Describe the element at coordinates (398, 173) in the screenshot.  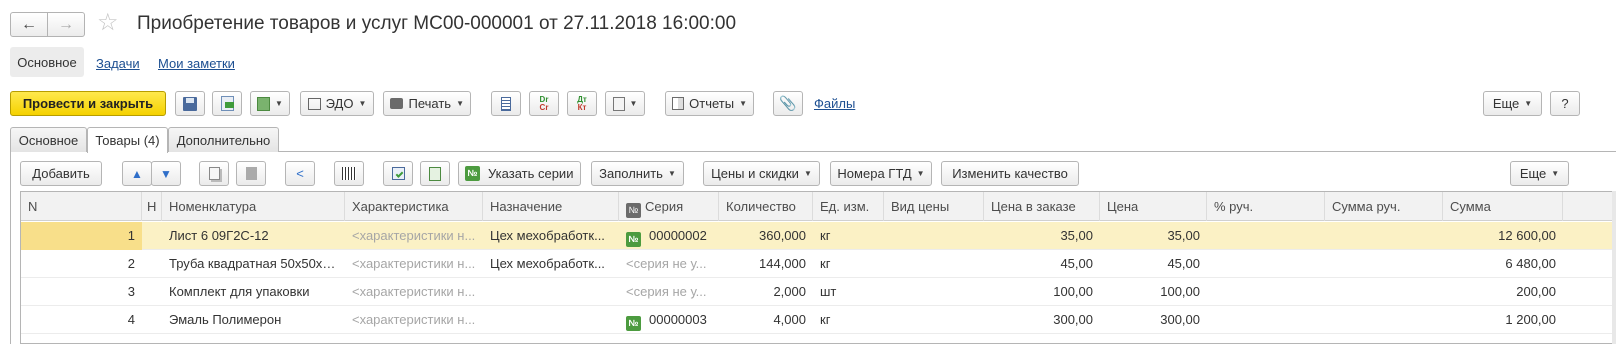
I see `select-goods-button` at that location.